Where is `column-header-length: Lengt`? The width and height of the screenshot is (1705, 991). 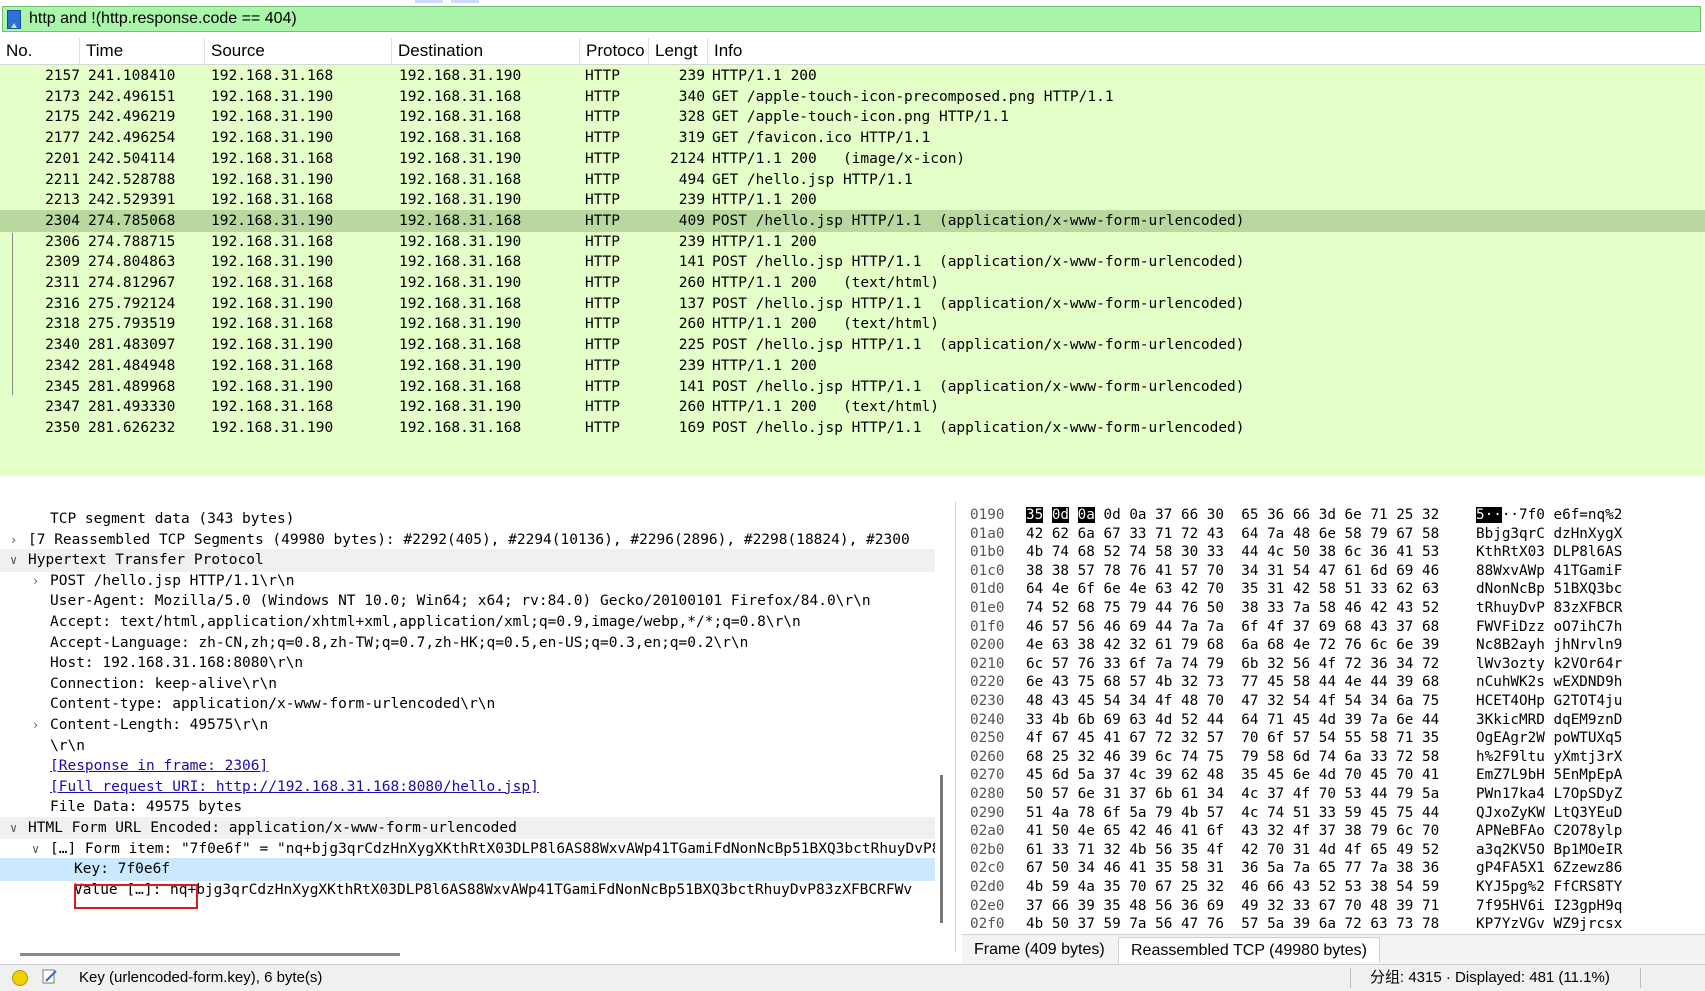
column-header-length: Lengt is located at coordinates (678, 51).